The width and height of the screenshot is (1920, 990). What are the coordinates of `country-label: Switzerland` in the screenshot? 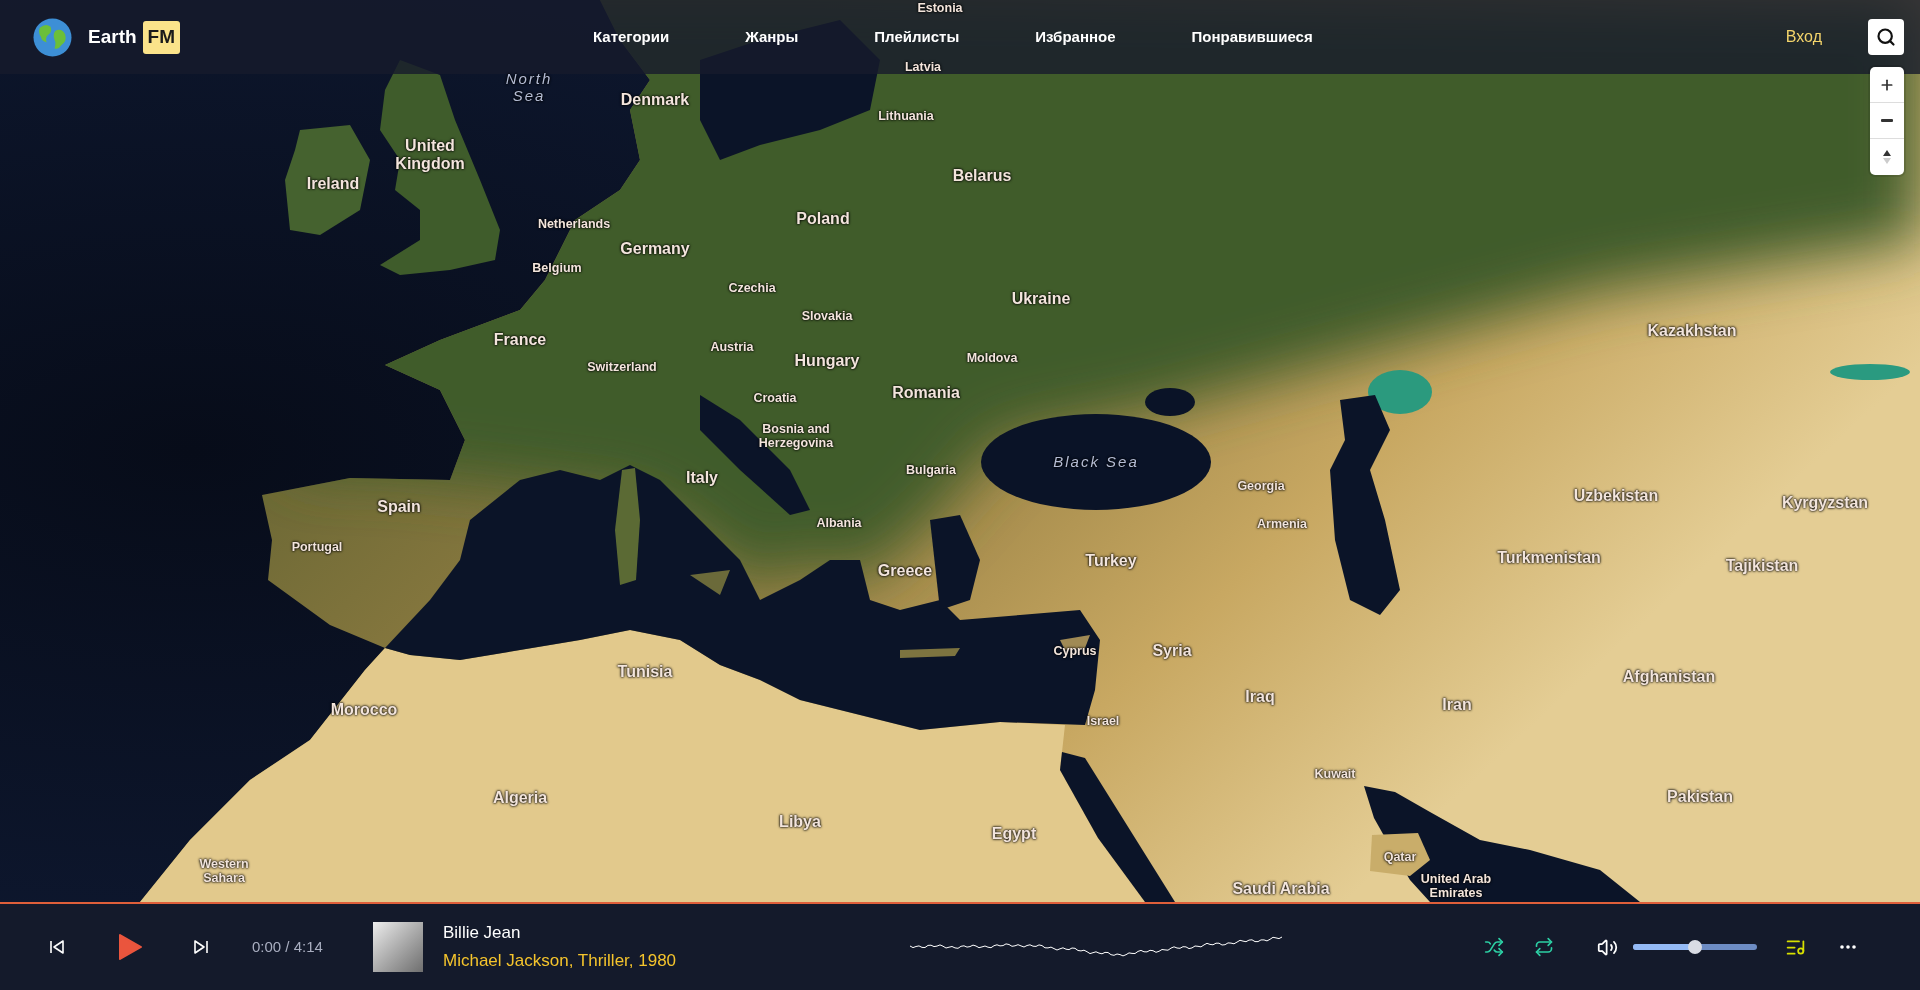 It's located at (622, 367).